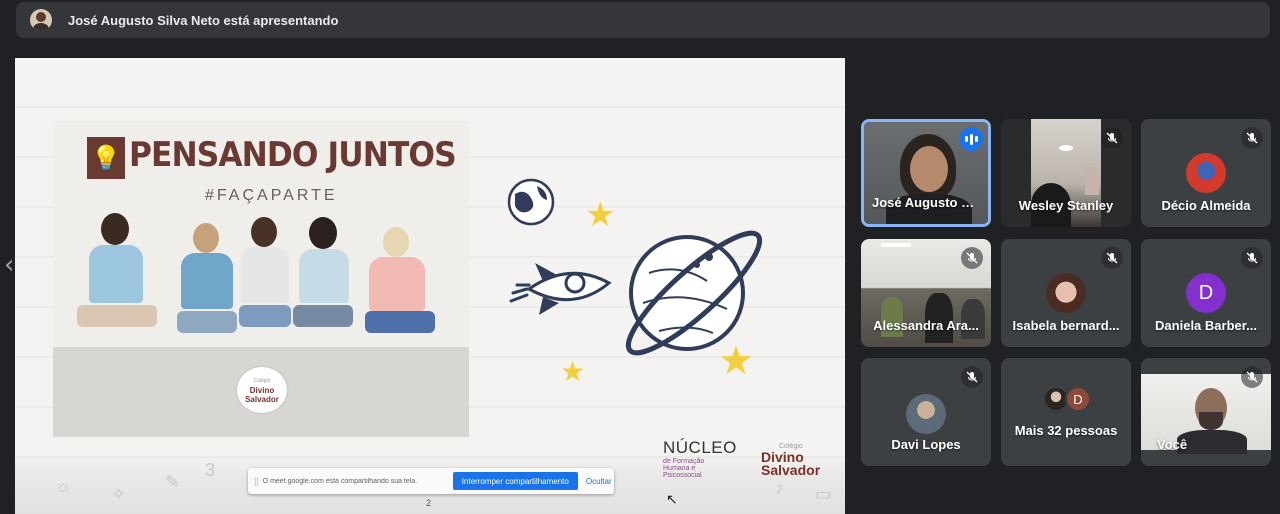  What do you see at coordinates (926, 444) in the screenshot?
I see `participant-name: Davi Lopes` at bounding box center [926, 444].